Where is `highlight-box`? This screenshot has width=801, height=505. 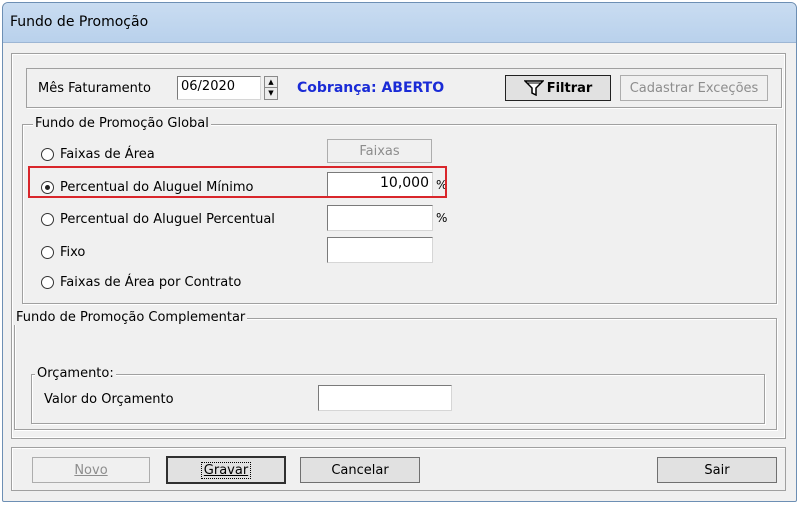
highlight-box is located at coordinates (237, 182).